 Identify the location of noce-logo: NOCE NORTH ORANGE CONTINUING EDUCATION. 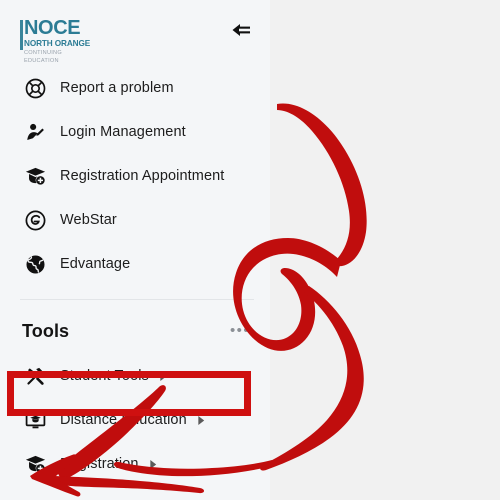
(58, 41).